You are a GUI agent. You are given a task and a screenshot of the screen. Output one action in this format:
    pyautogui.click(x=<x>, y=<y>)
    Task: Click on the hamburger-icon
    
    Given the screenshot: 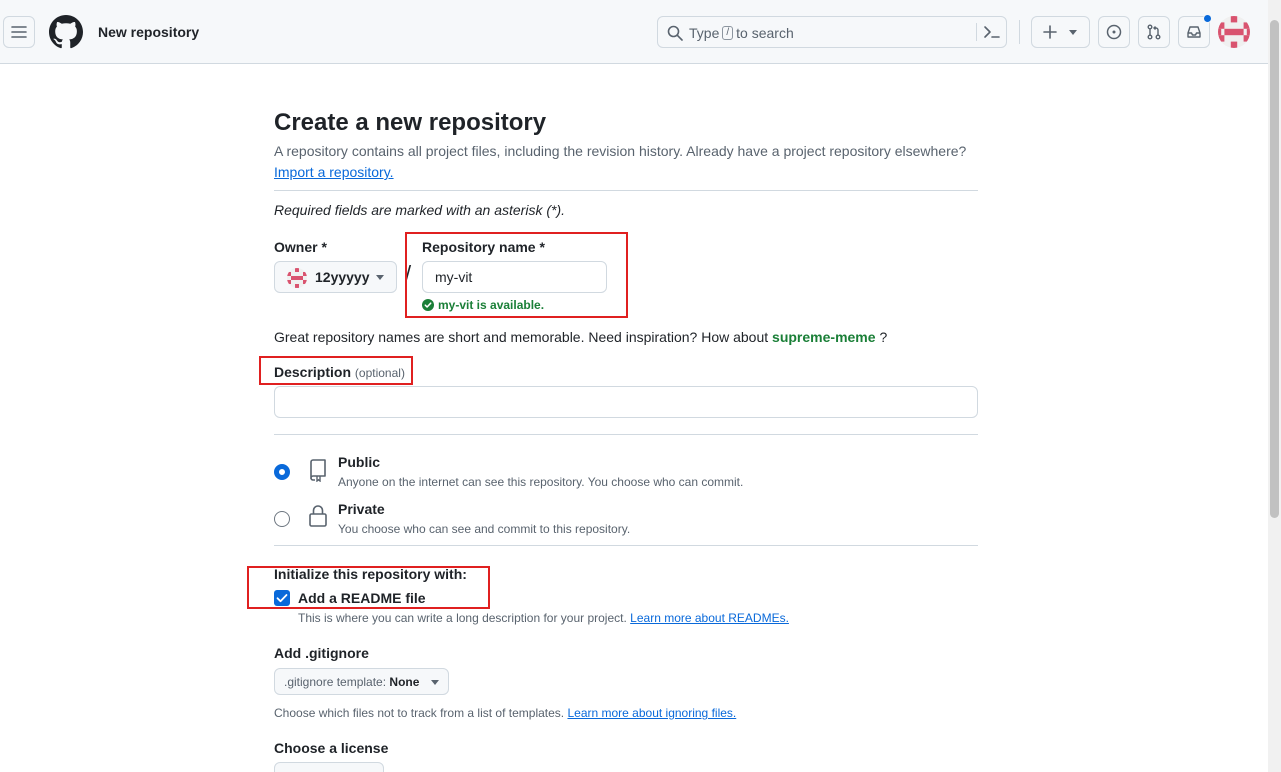 What is the action you would take?
    pyautogui.click(x=19, y=32)
    